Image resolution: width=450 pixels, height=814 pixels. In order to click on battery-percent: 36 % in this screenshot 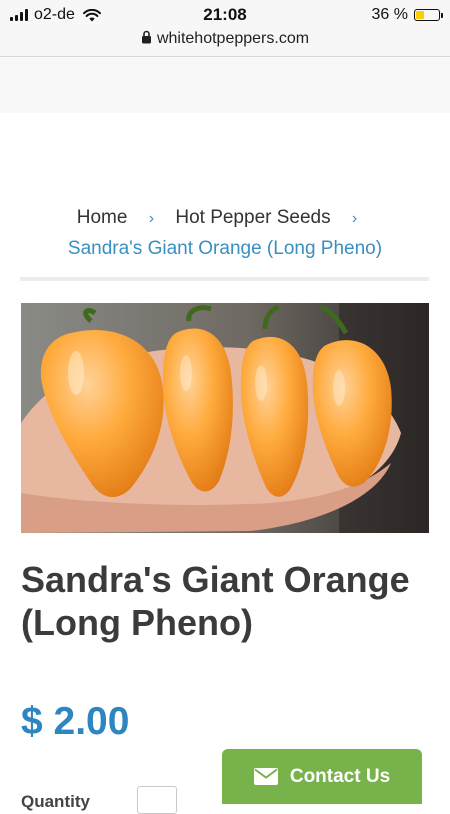, I will do `click(389, 14)`.